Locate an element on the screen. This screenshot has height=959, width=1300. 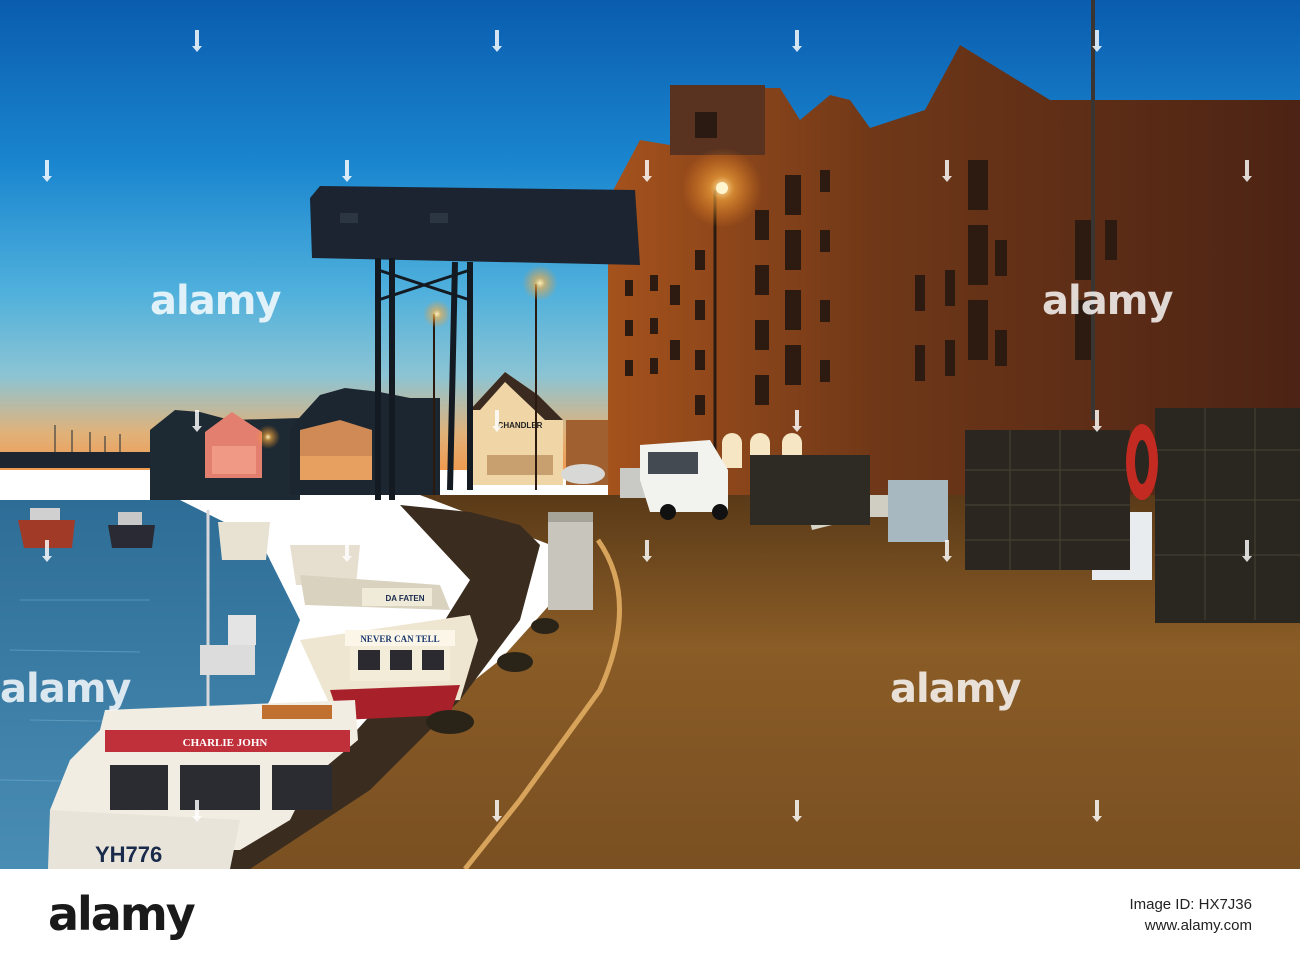
boat-middle-name: NEVER CAN TELL is located at coordinates (399, 639).